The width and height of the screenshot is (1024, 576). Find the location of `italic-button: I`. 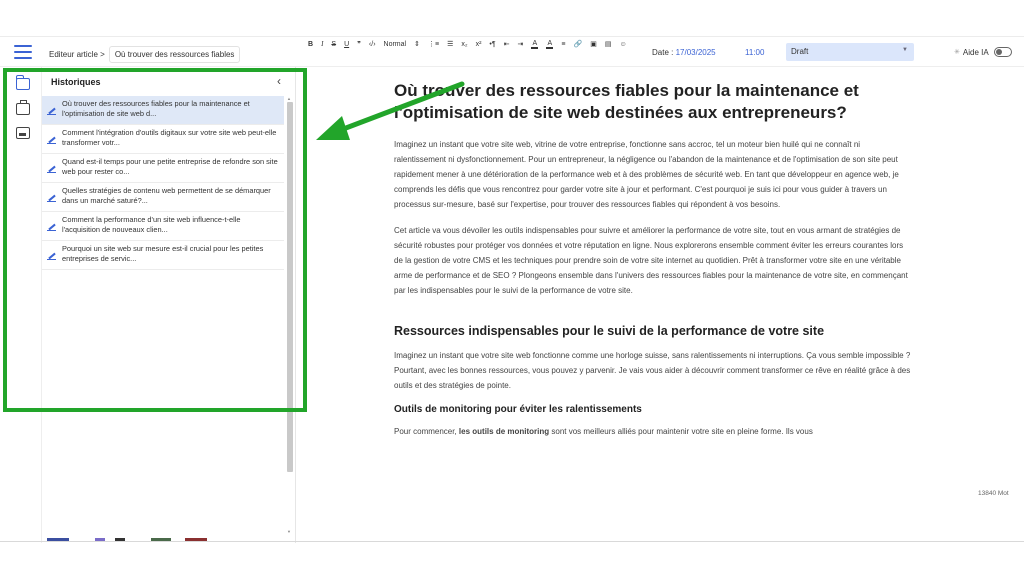

italic-button: I is located at coordinates (322, 44).